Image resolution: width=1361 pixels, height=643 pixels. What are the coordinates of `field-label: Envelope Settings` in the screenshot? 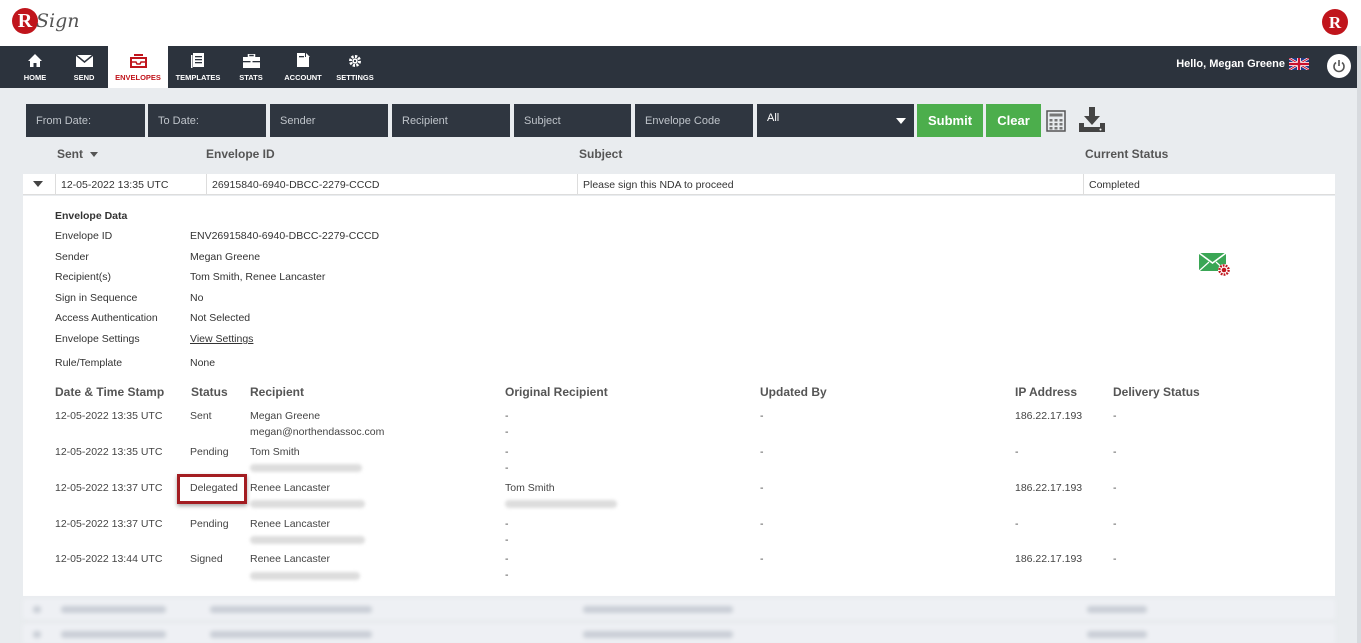 It's located at (97, 339).